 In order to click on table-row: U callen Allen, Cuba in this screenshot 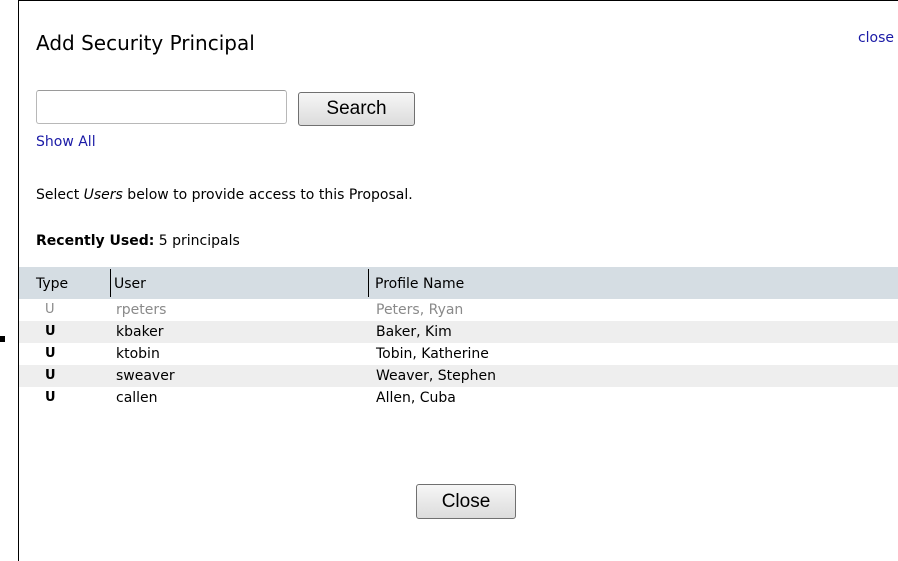, I will do `click(458, 398)`.